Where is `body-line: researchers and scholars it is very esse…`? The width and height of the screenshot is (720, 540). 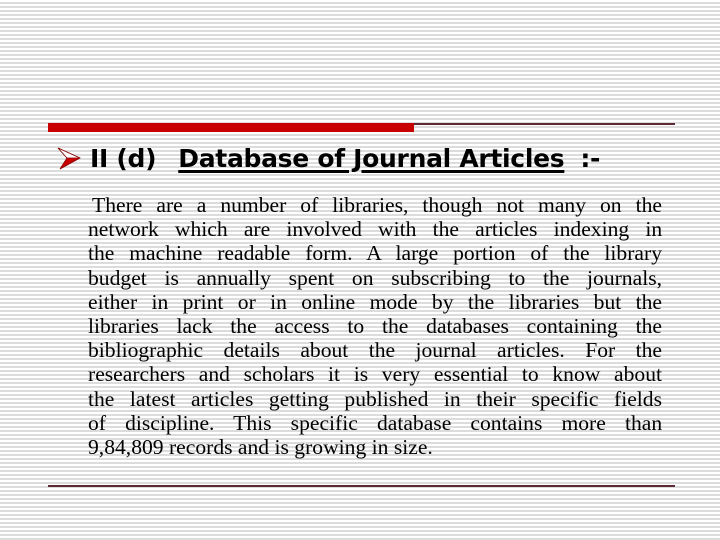
body-line: researchers and scholars it is very esse… is located at coordinates (375, 374).